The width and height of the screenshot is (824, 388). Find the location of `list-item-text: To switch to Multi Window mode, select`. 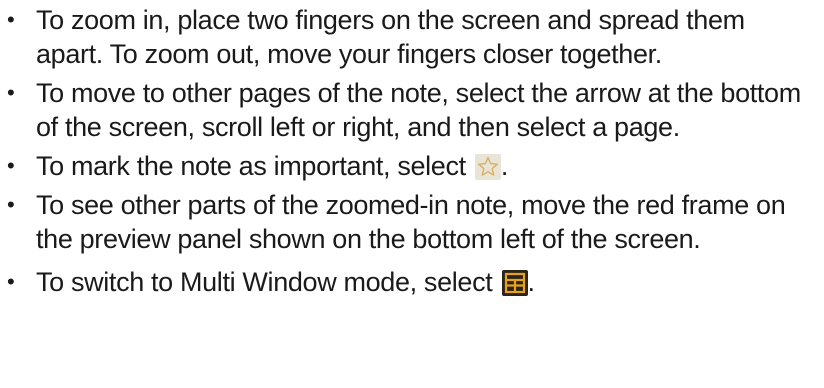

list-item-text: To switch to Multi Window mode, select is located at coordinates (264, 282).